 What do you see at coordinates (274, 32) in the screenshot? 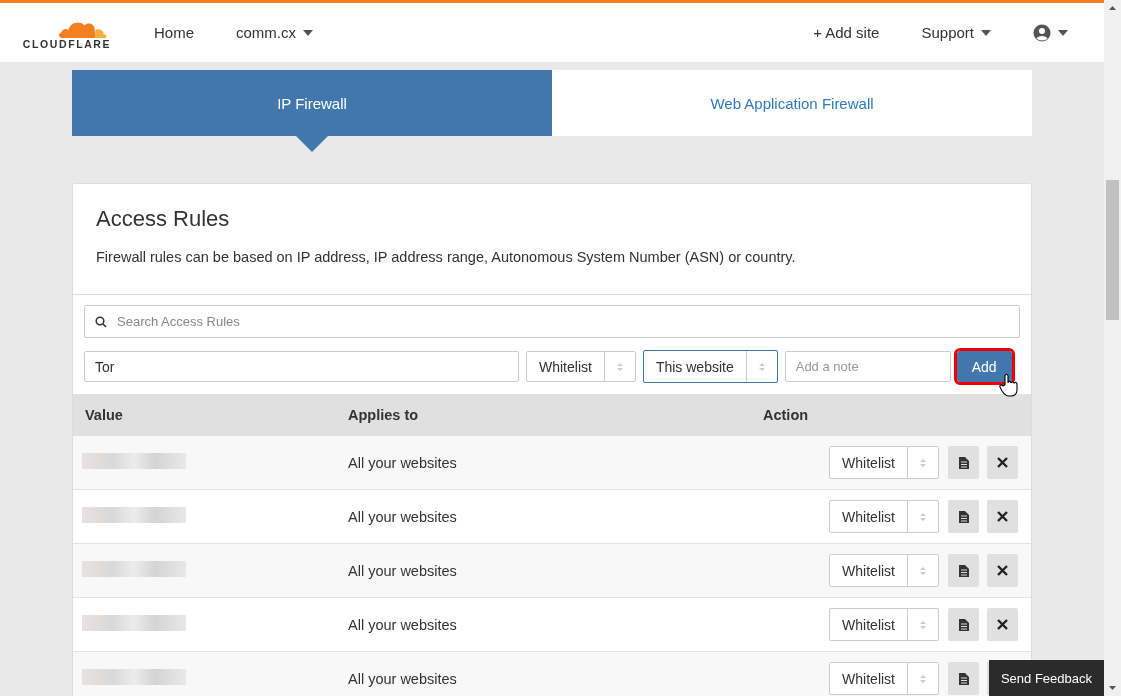
I see `nav-link: comm.cx` at bounding box center [274, 32].